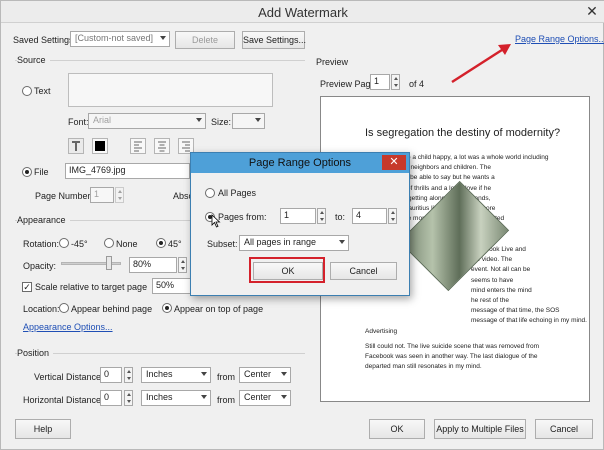  Describe the element at coordinates (222, 244) in the screenshot. I see `subset-label: Subset:` at that location.